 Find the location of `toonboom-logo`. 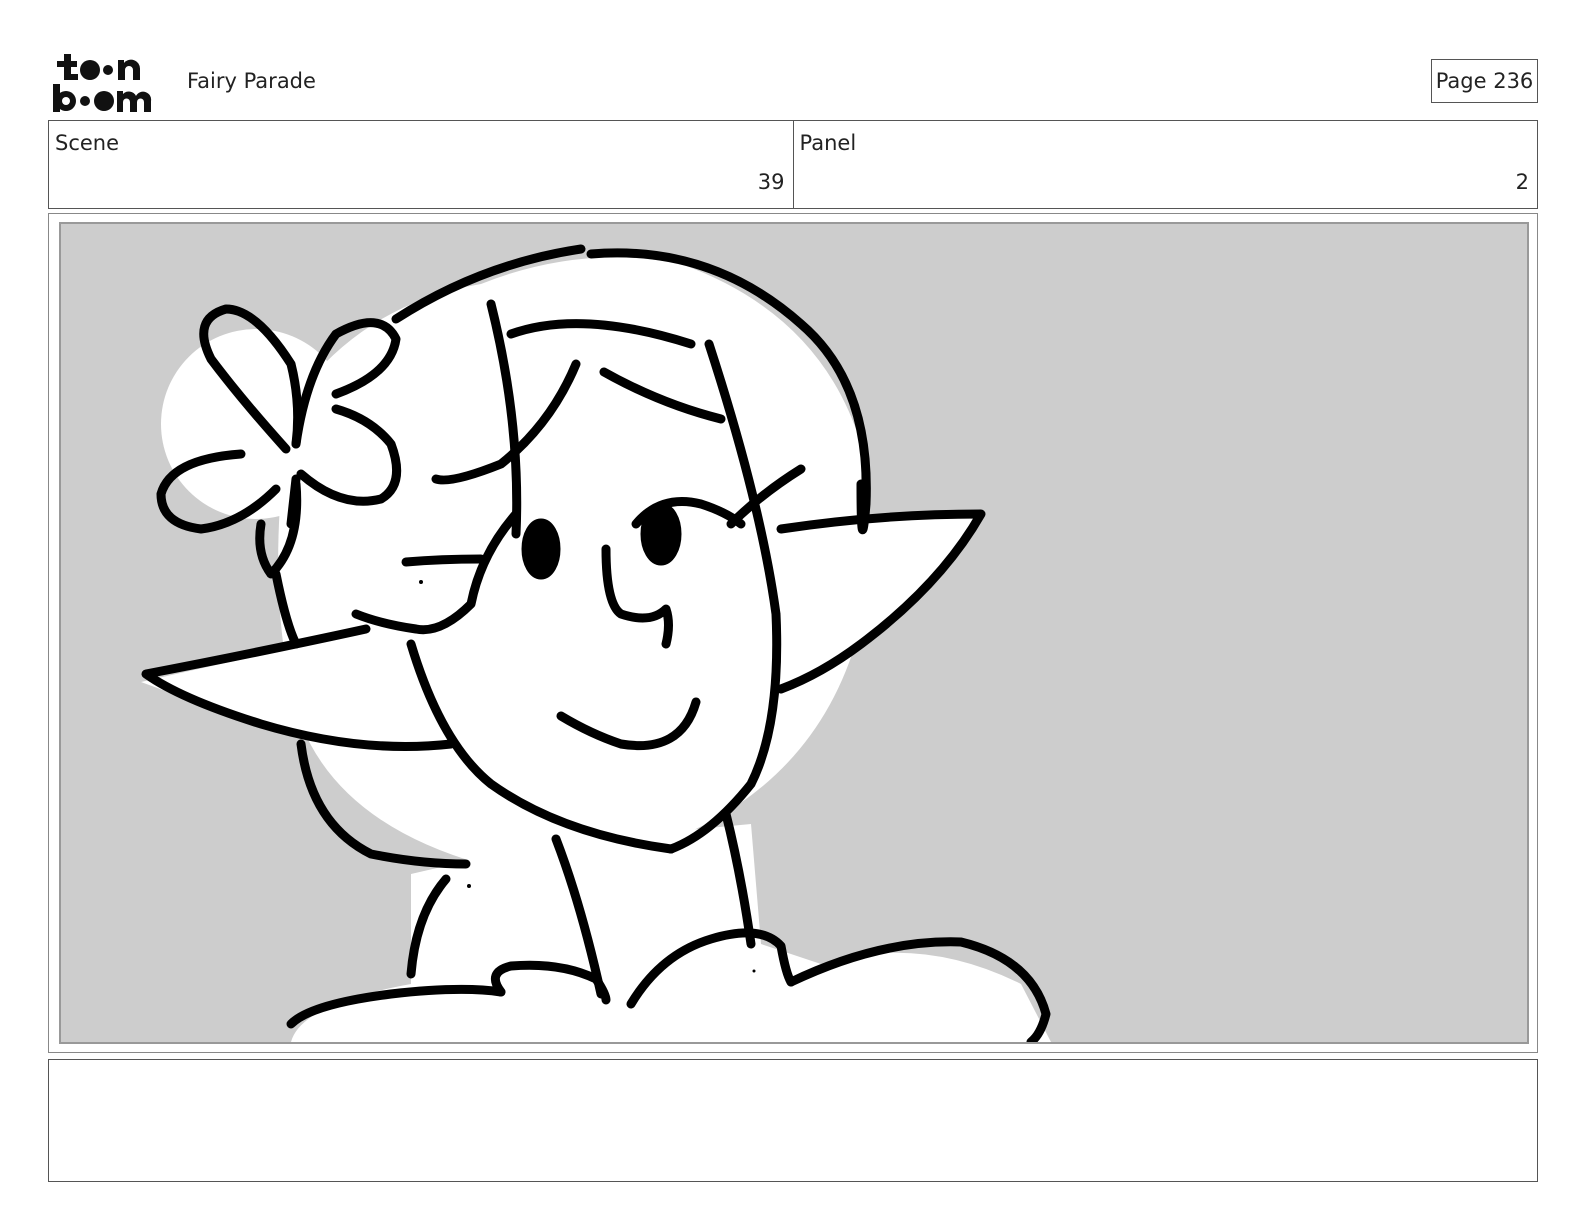

toonboom-logo is located at coordinates (102, 83).